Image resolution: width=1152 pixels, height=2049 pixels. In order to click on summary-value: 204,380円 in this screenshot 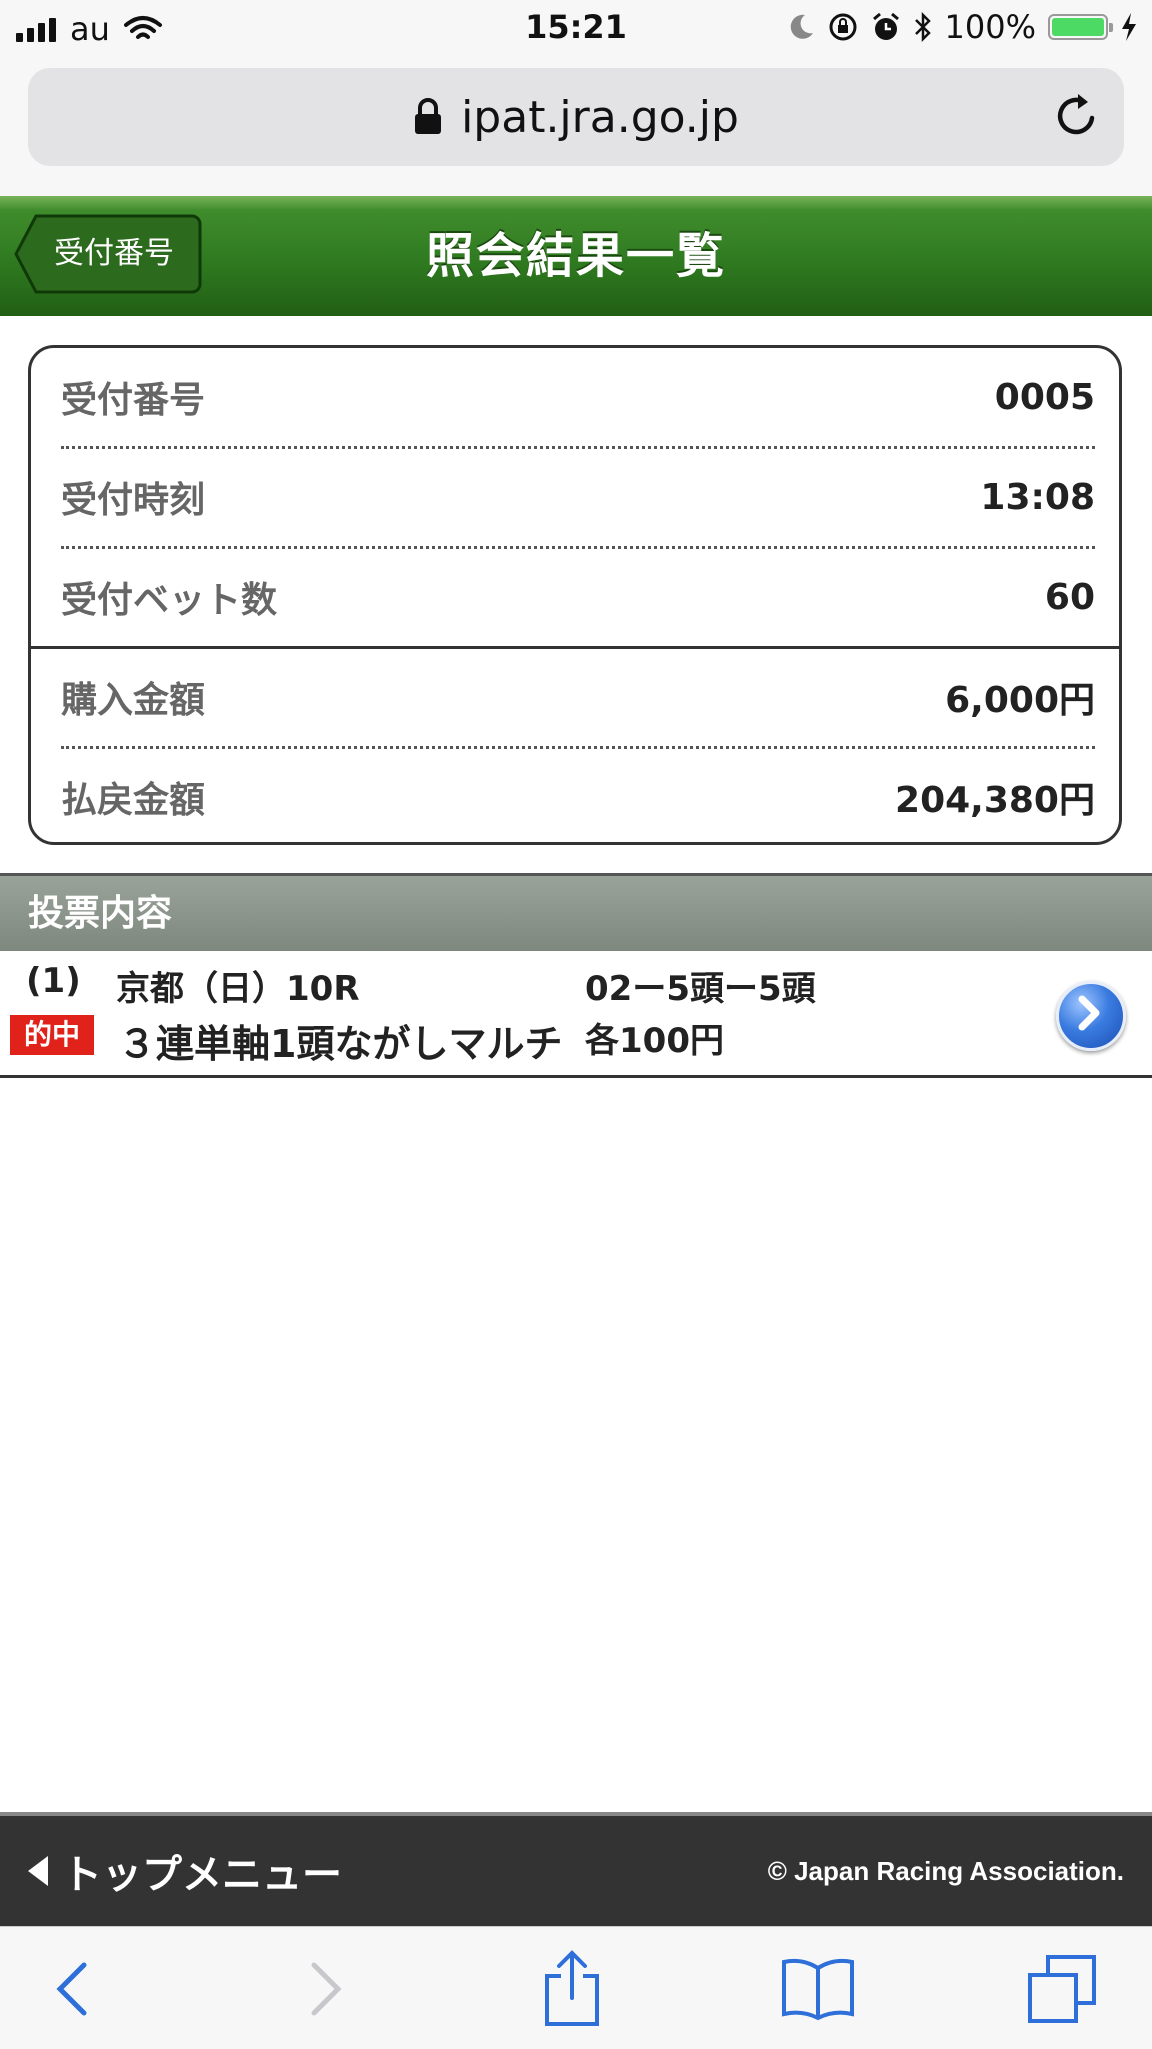, I will do `click(995, 800)`.